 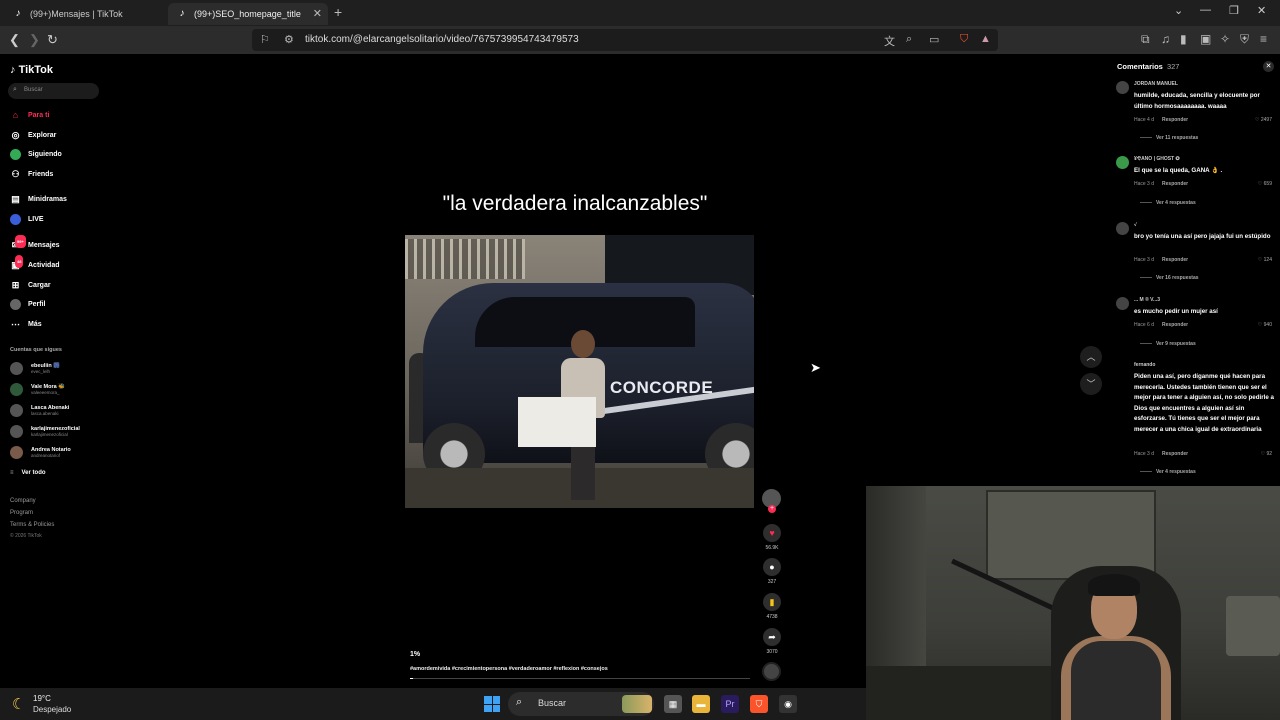 I want to click on close-tab-icon: ✕, so click(x=317, y=13).